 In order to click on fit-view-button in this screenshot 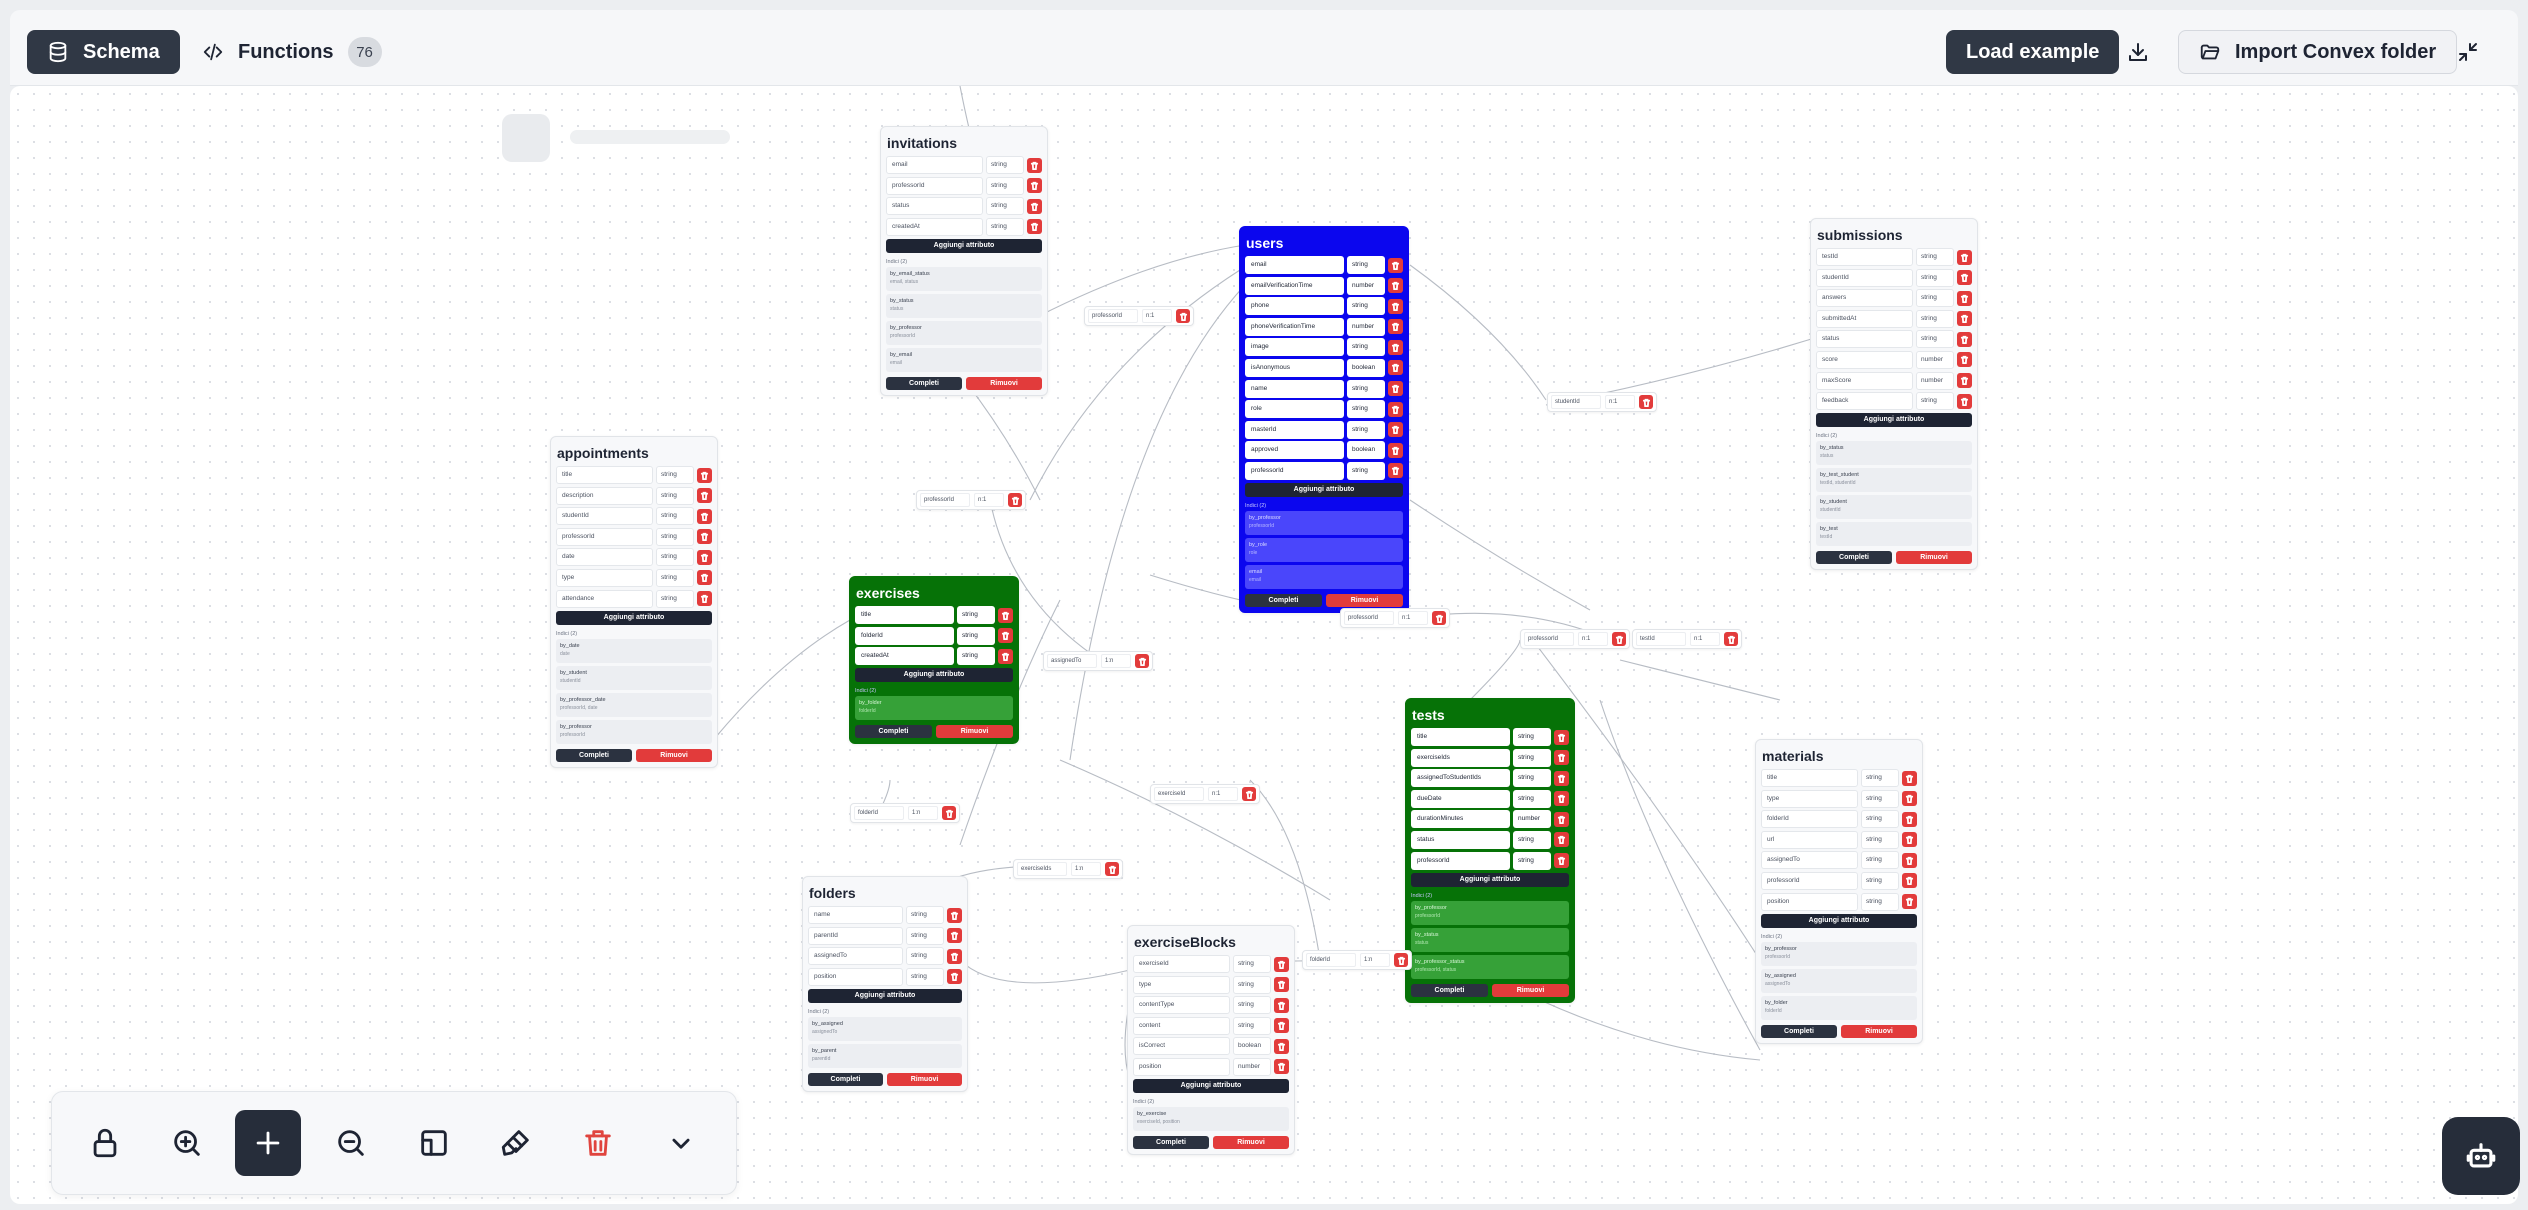, I will do `click(434, 1143)`.